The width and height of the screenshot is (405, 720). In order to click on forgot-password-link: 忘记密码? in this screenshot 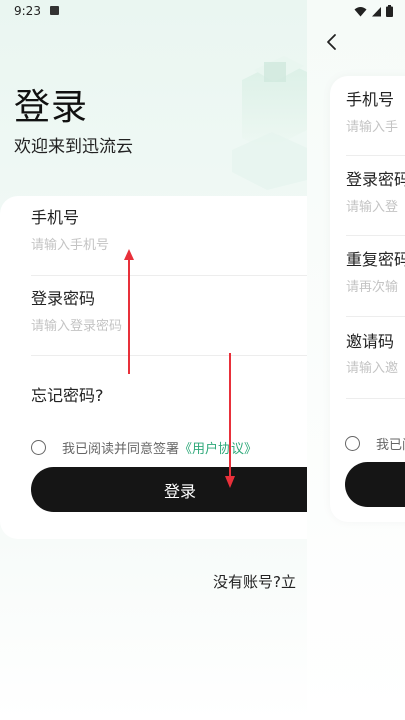, I will do `click(67, 394)`.